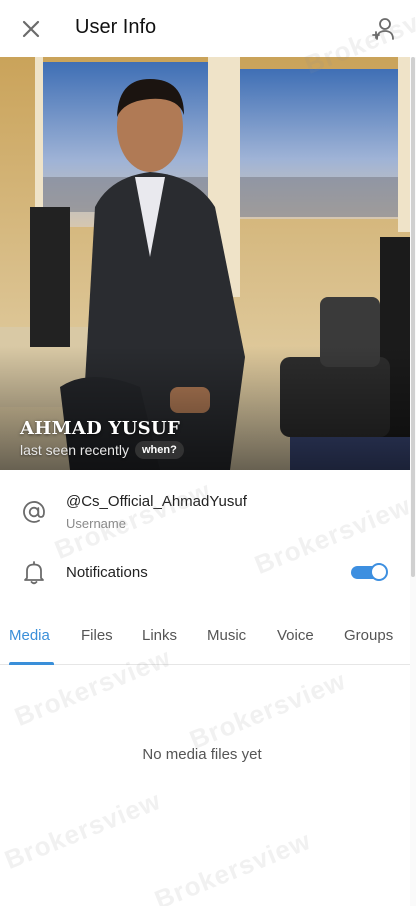 This screenshot has width=416, height=906. I want to click on tab-files: Files, so click(97, 635).